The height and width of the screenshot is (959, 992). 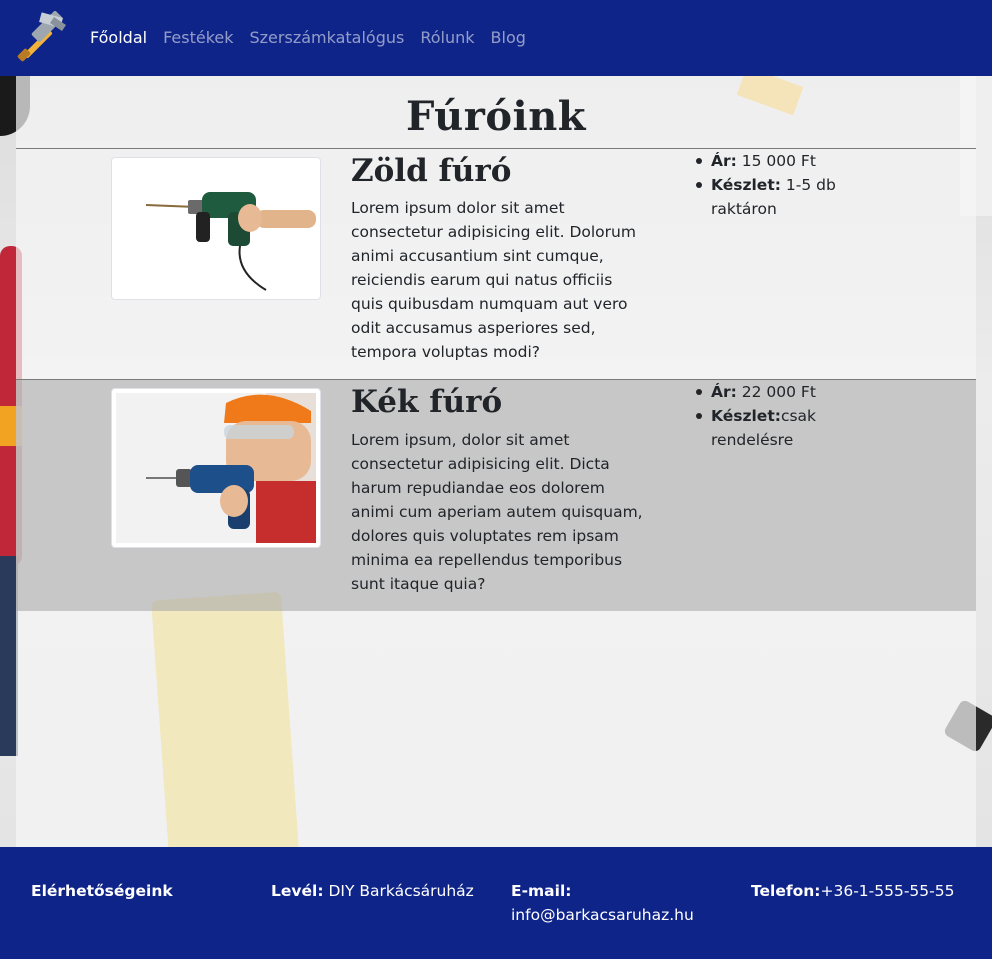 What do you see at coordinates (447, 38) in the screenshot?
I see `nav-item-rolunk: Rólunk` at bounding box center [447, 38].